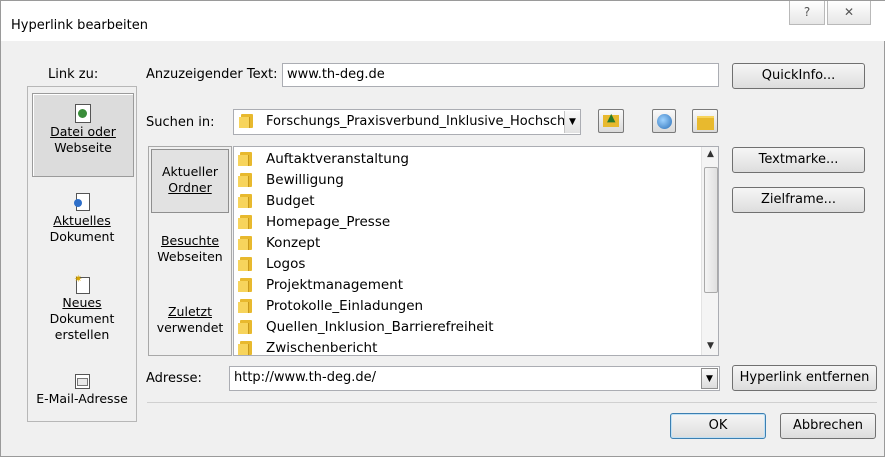  I want to click on close-icon: ✕, so click(849, 12).